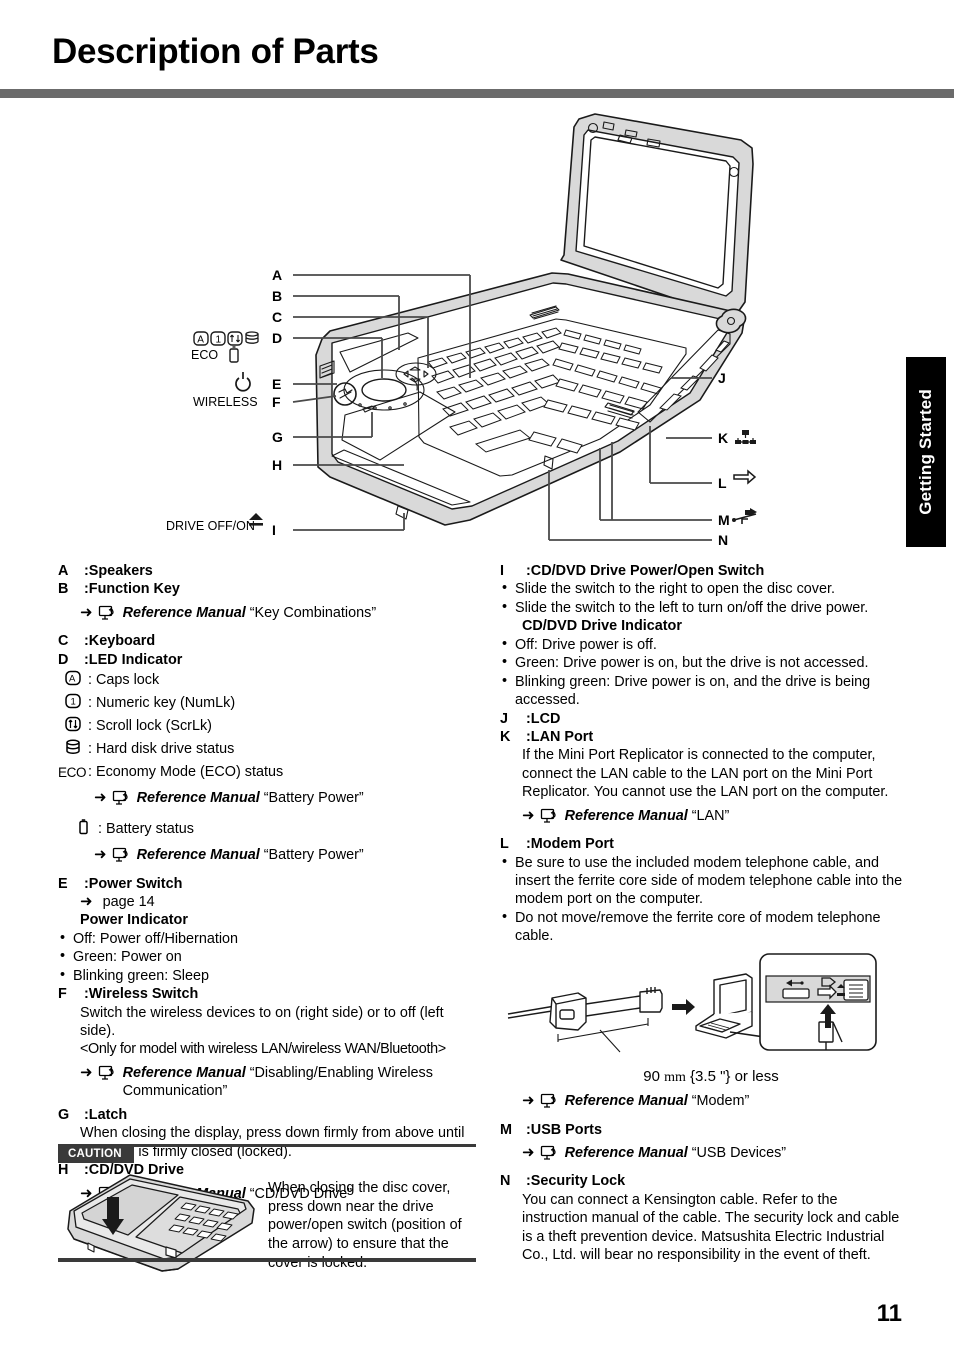  I want to click on led-item-battery: : Battery status, so click(267, 829).